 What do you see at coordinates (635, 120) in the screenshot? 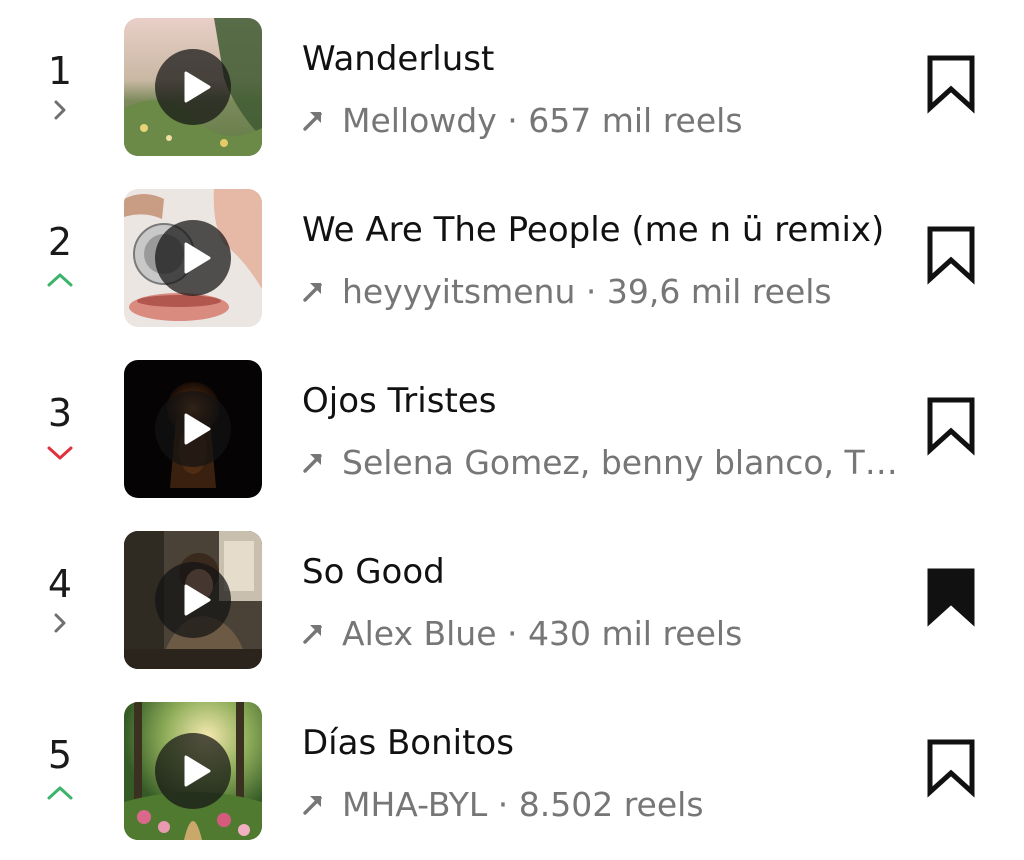
I see `reels-count: 657 mil reels` at bounding box center [635, 120].